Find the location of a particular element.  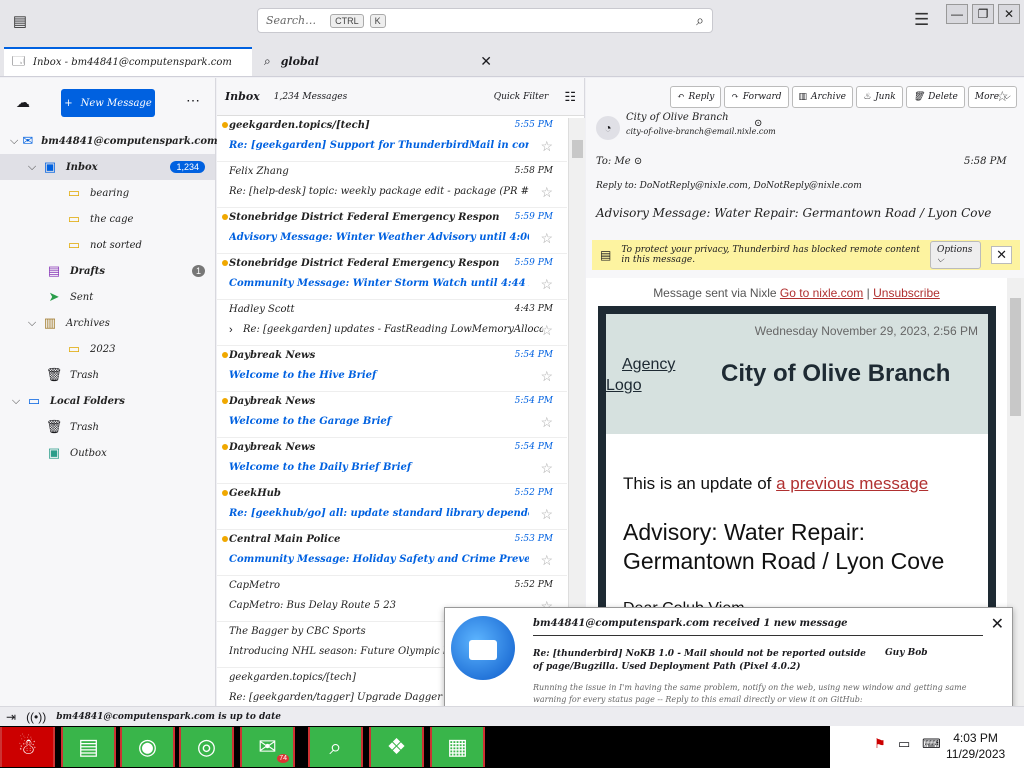

folder-archives: ⌵ ▥ Archives is located at coordinates (107, 323).